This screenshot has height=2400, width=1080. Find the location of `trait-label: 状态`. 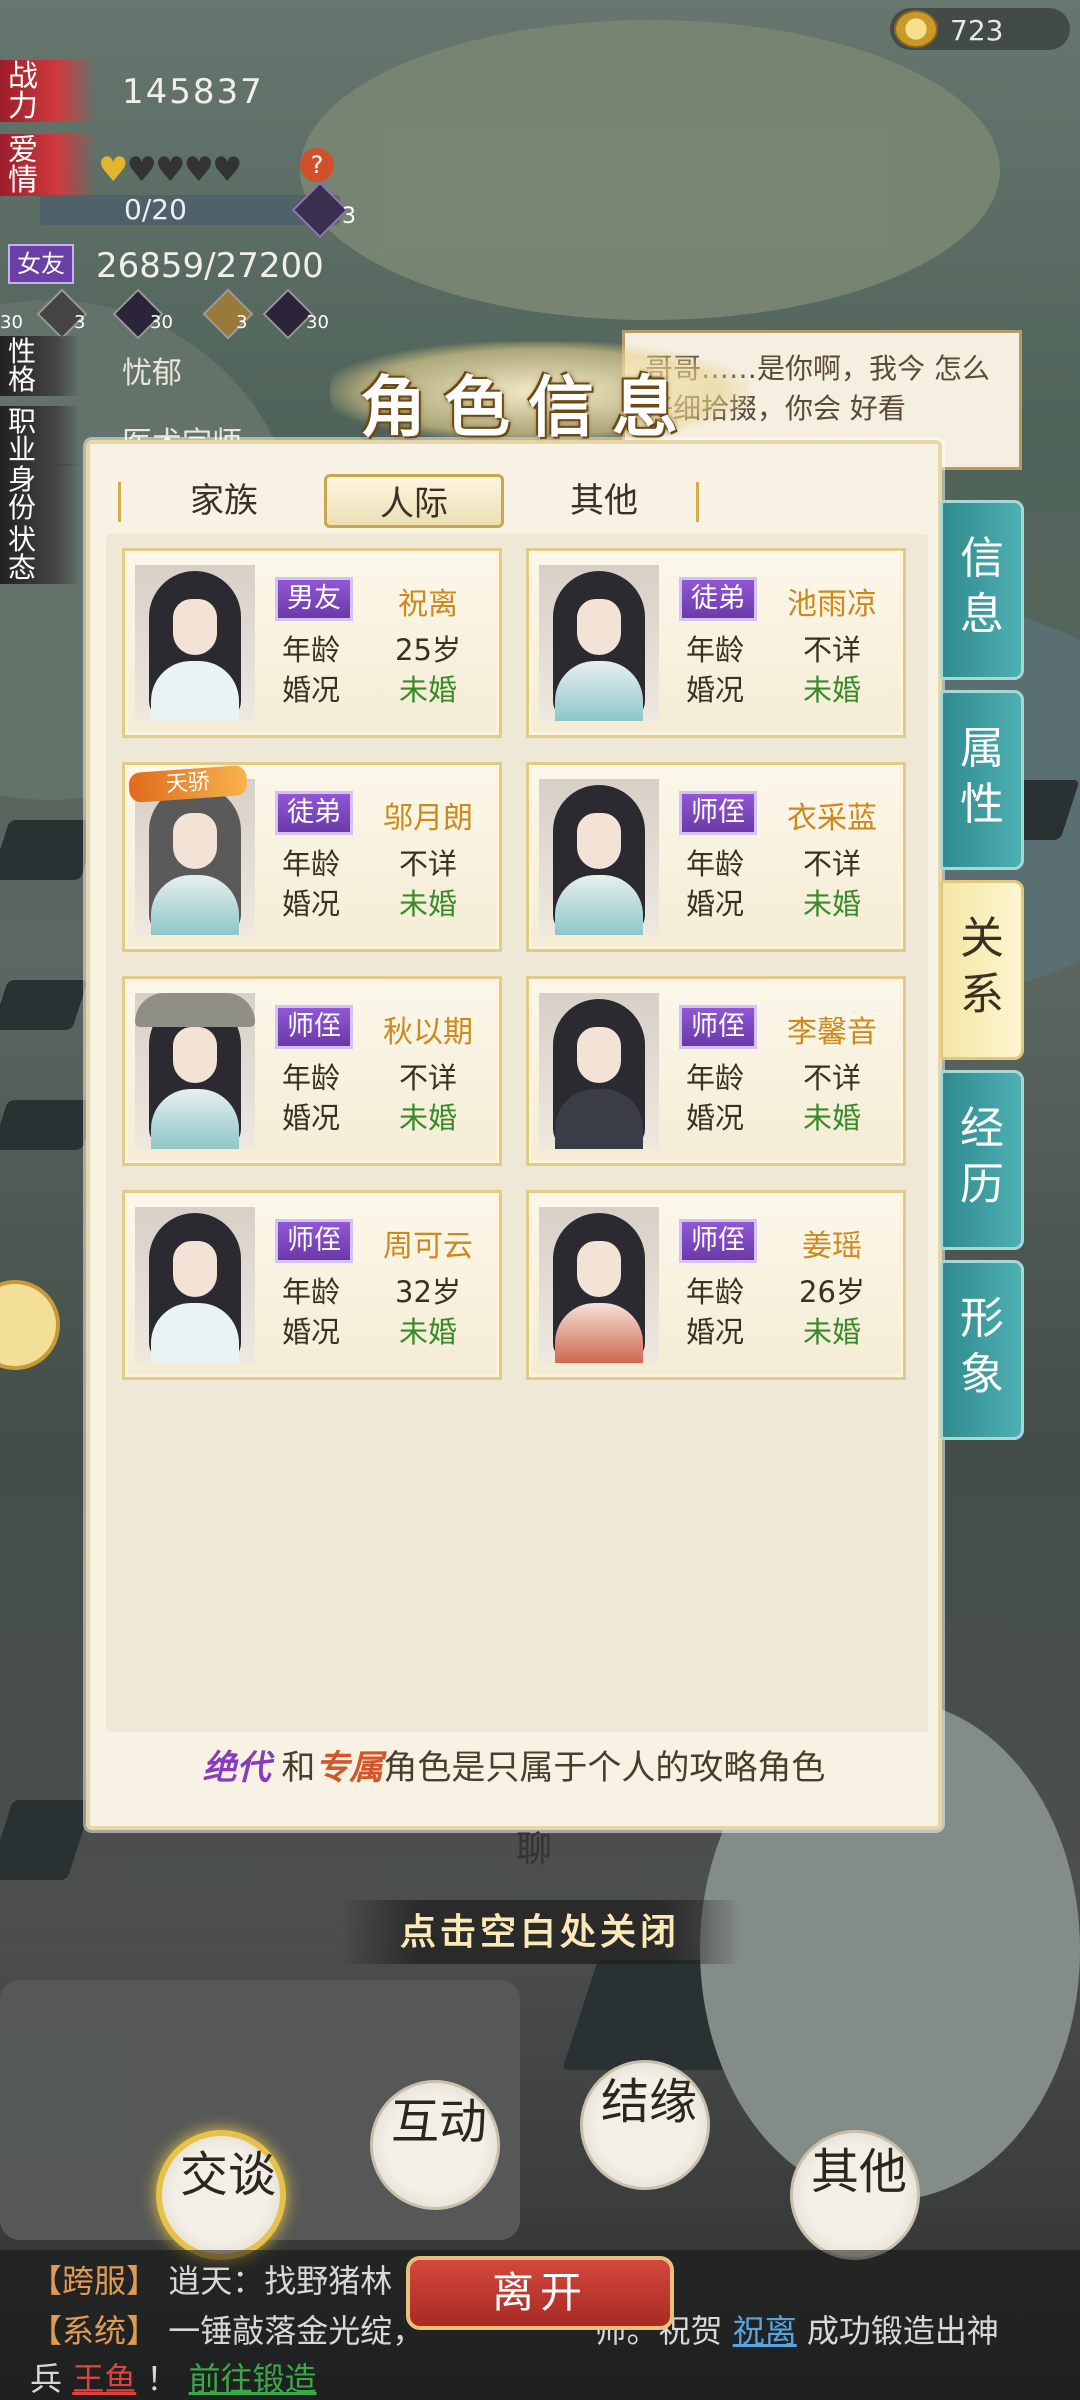

trait-label: 状态 is located at coordinates (40, 554).